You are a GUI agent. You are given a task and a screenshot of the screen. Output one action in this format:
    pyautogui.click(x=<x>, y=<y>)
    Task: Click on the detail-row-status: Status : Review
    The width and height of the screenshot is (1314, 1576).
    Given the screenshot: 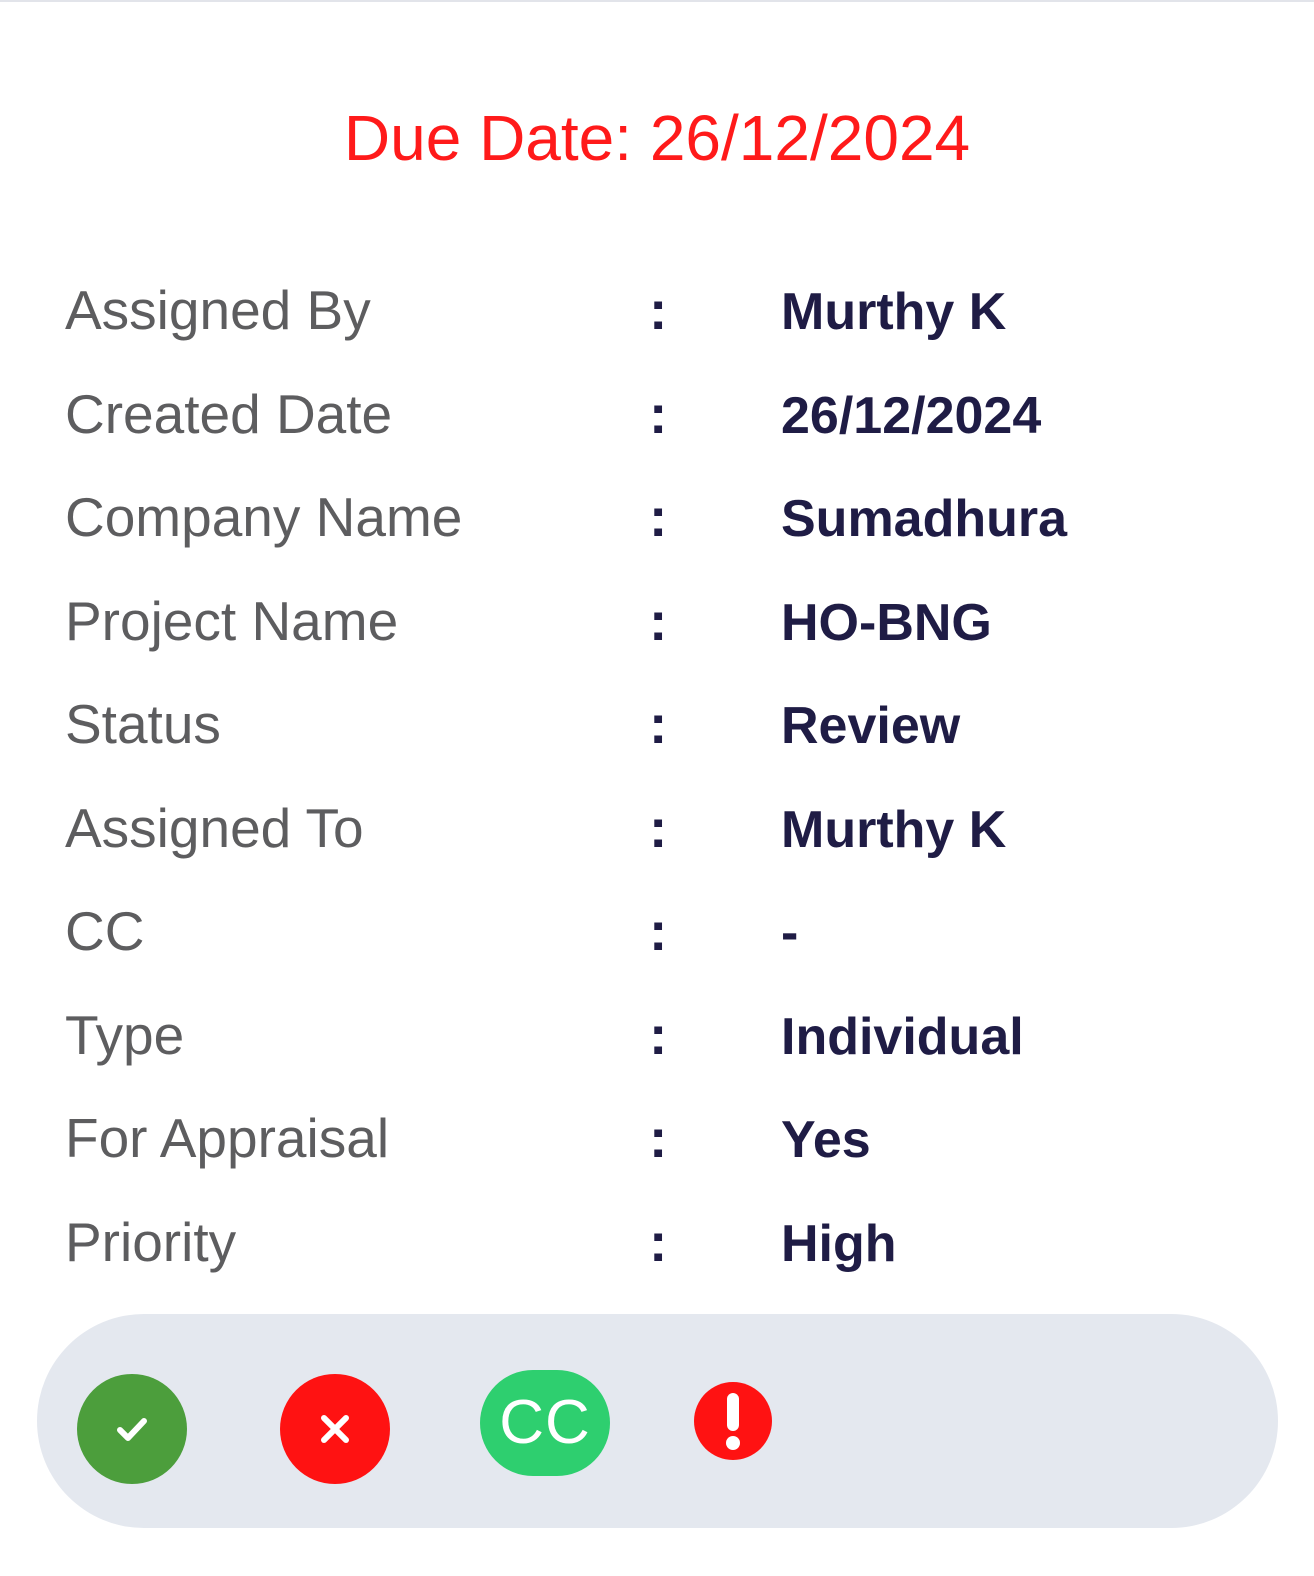 What is the action you would take?
    pyautogui.click(x=665, y=729)
    